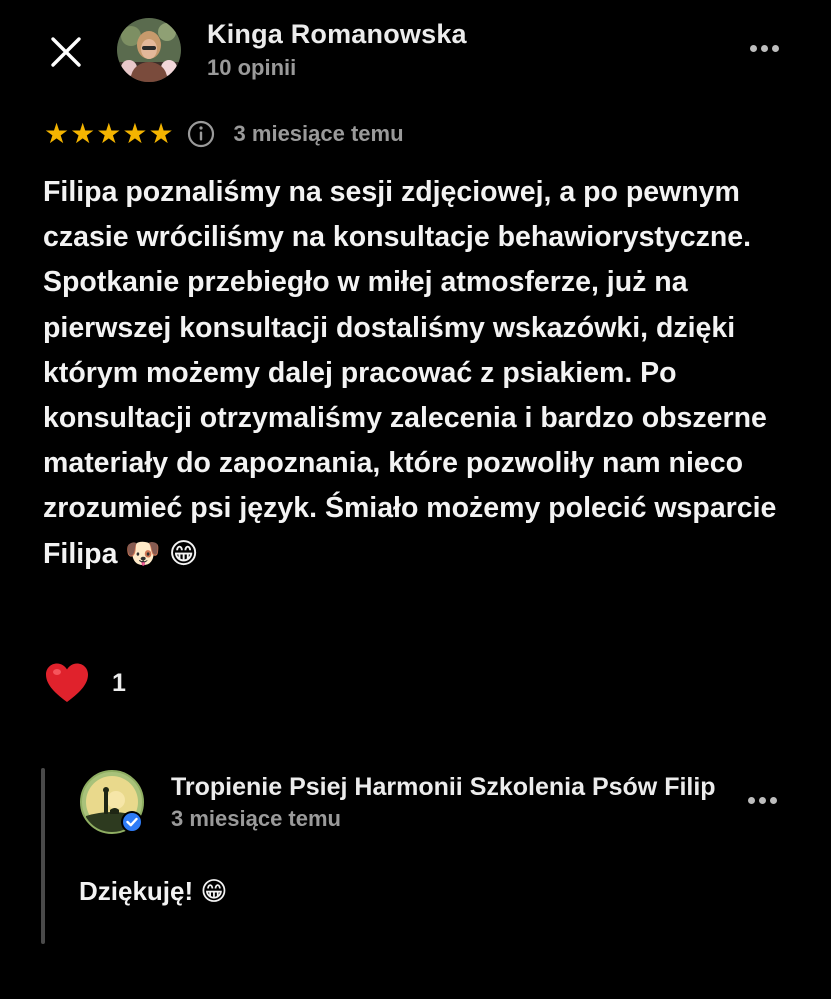 The height and width of the screenshot is (999, 831). I want to click on rating-row: ★ ★ ★ ★ ★ 3 miesiące temu, so click(224, 134).